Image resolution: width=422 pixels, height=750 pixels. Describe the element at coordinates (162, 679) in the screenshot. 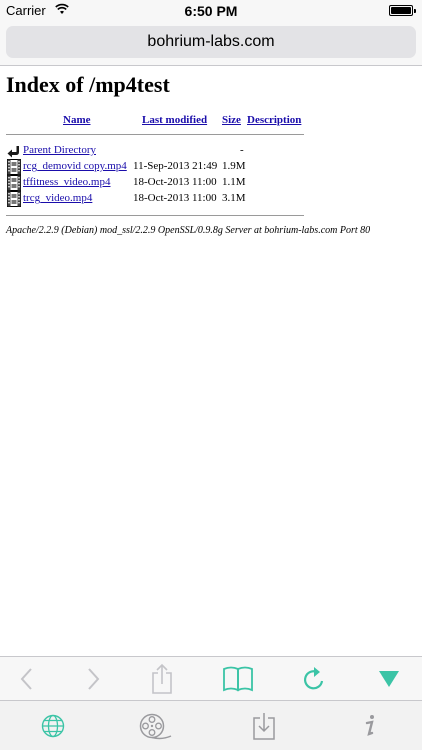

I see `share-icon` at that location.